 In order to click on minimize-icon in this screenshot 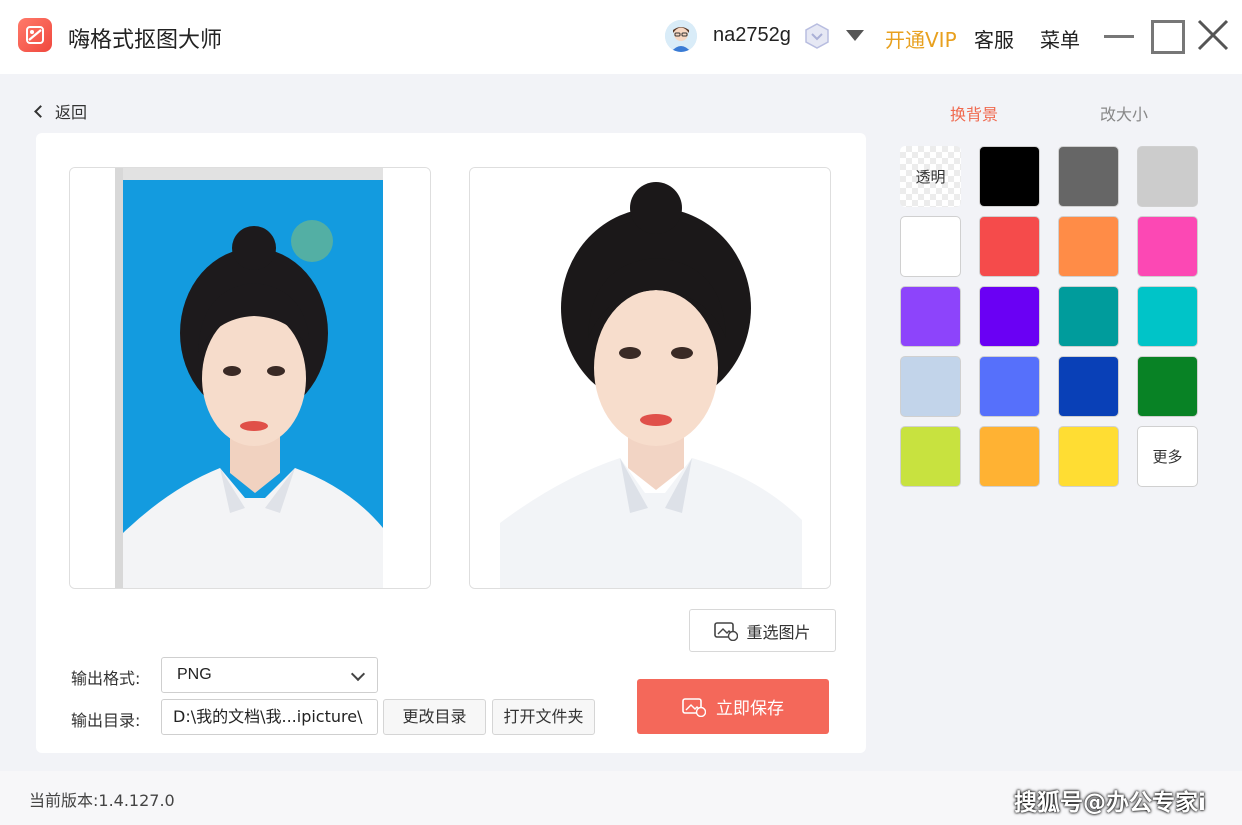, I will do `click(1119, 35)`.